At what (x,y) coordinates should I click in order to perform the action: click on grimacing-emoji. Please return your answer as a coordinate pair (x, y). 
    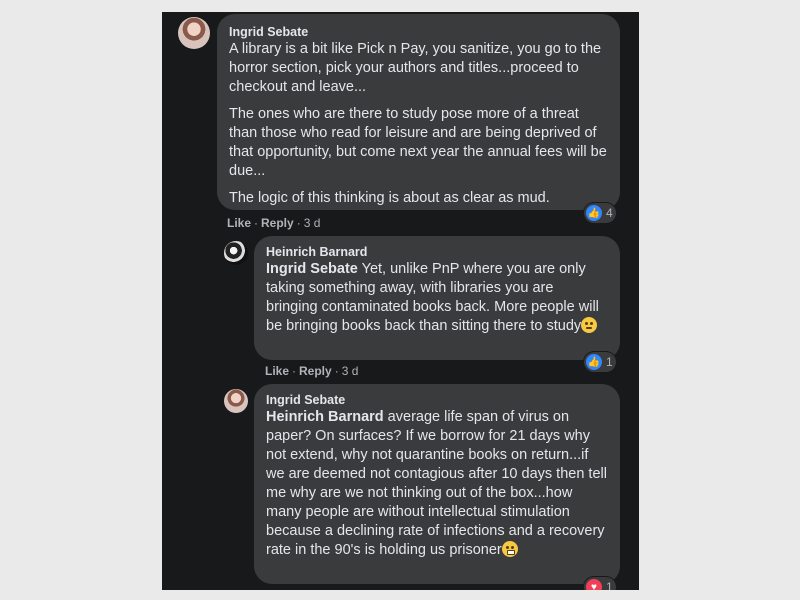
    Looking at the image, I should click on (509, 549).